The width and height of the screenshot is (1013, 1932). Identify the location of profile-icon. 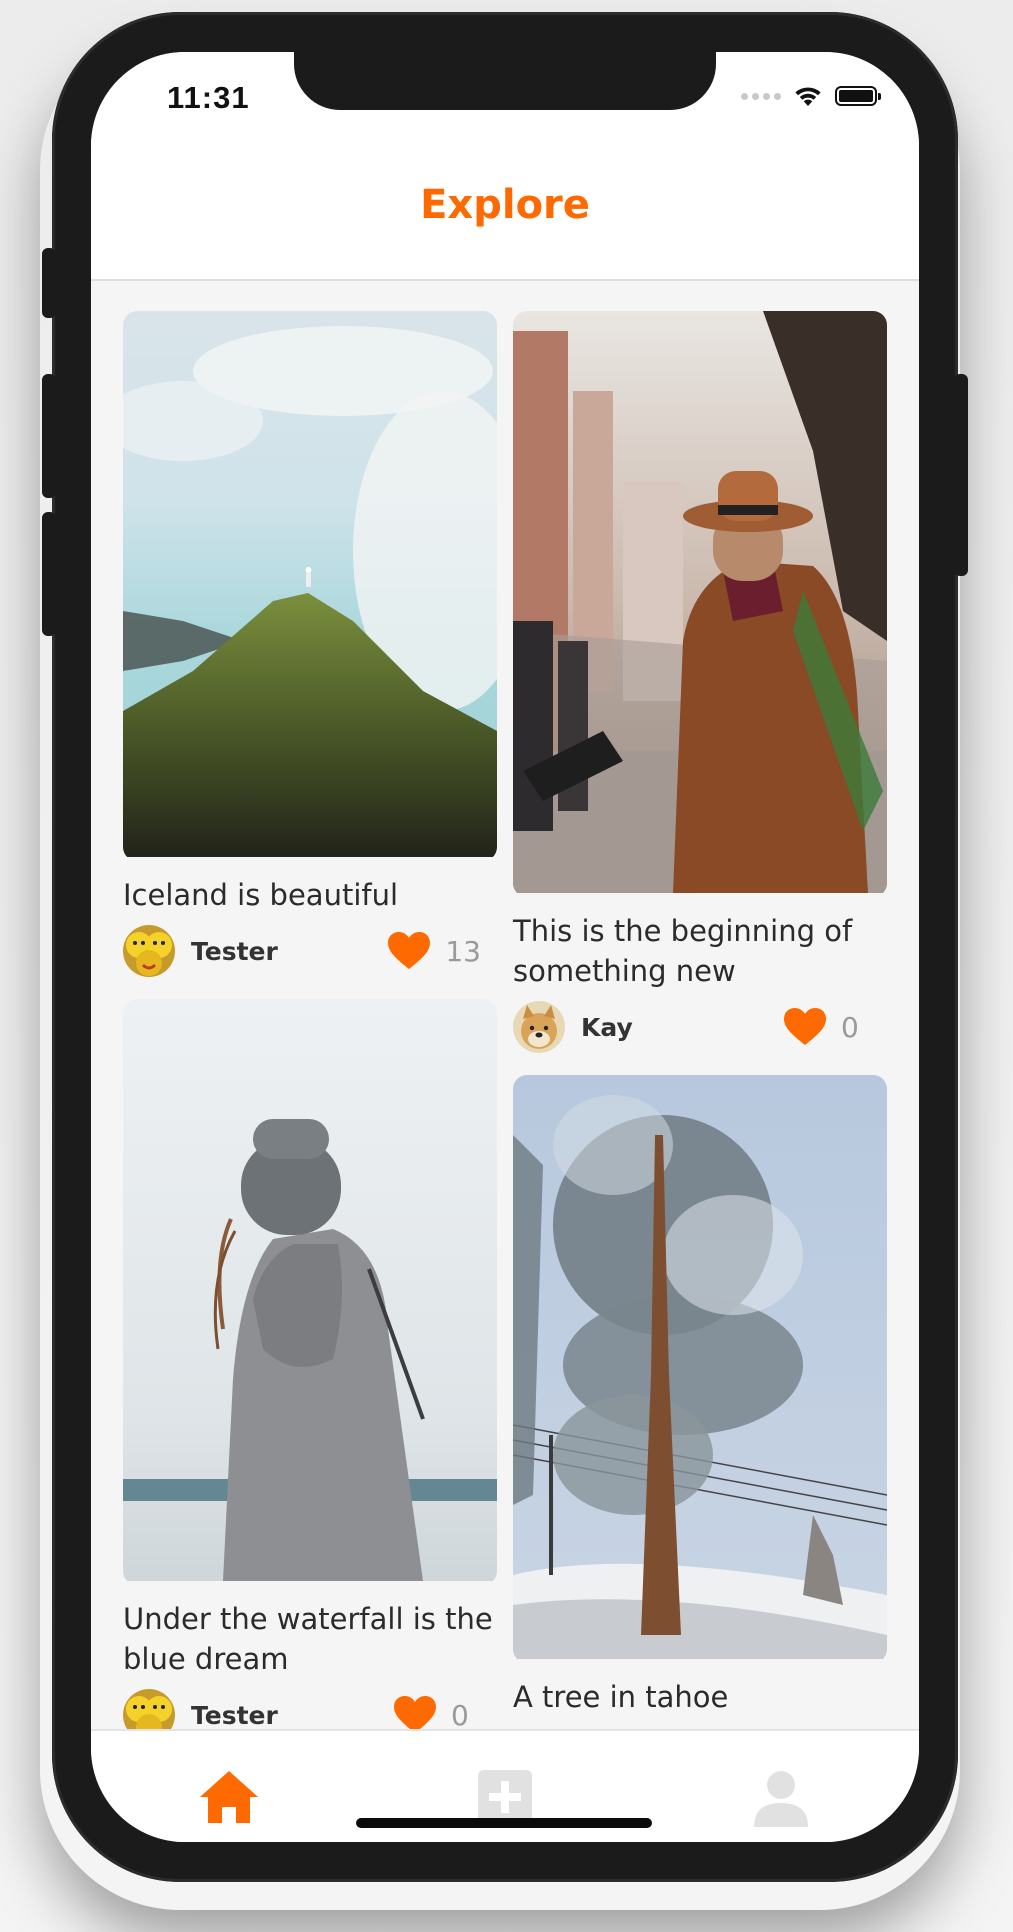
(781, 1798).